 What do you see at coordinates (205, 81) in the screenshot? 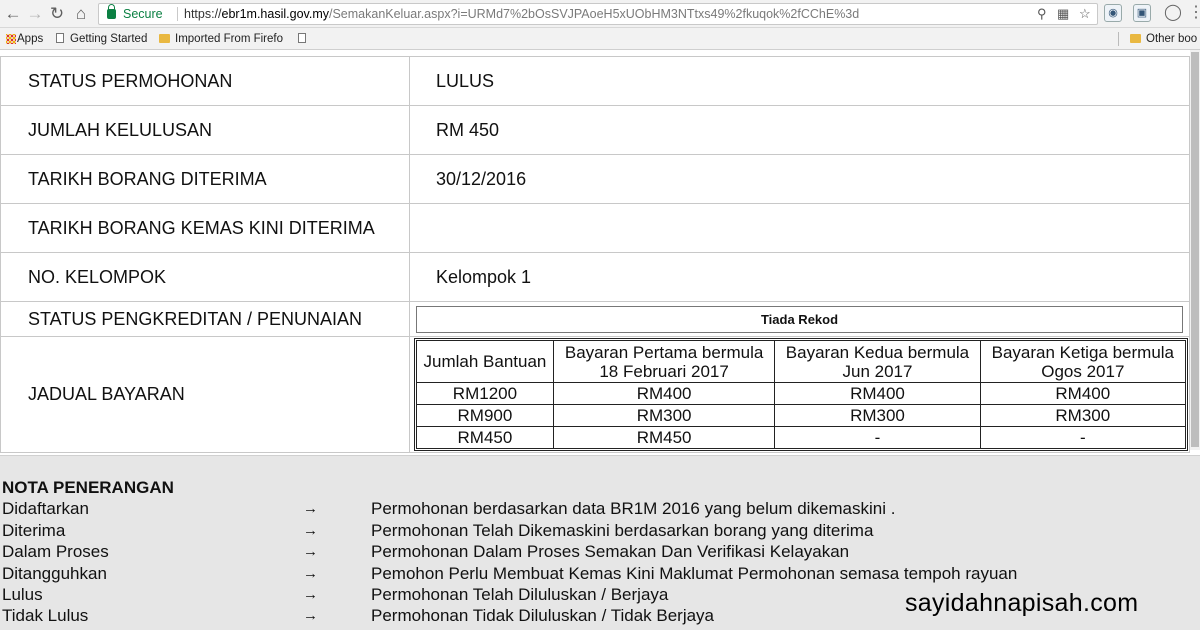
I see `status-label: STATUS PERMOHONAN` at bounding box center [205, 81].